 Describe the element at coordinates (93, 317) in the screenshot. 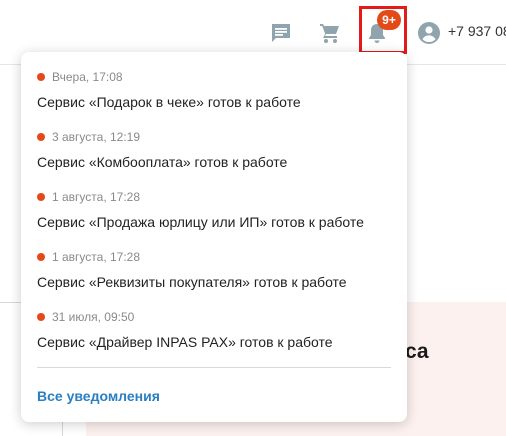

I see `notification-time: 31 июля, 09:50` at that location.